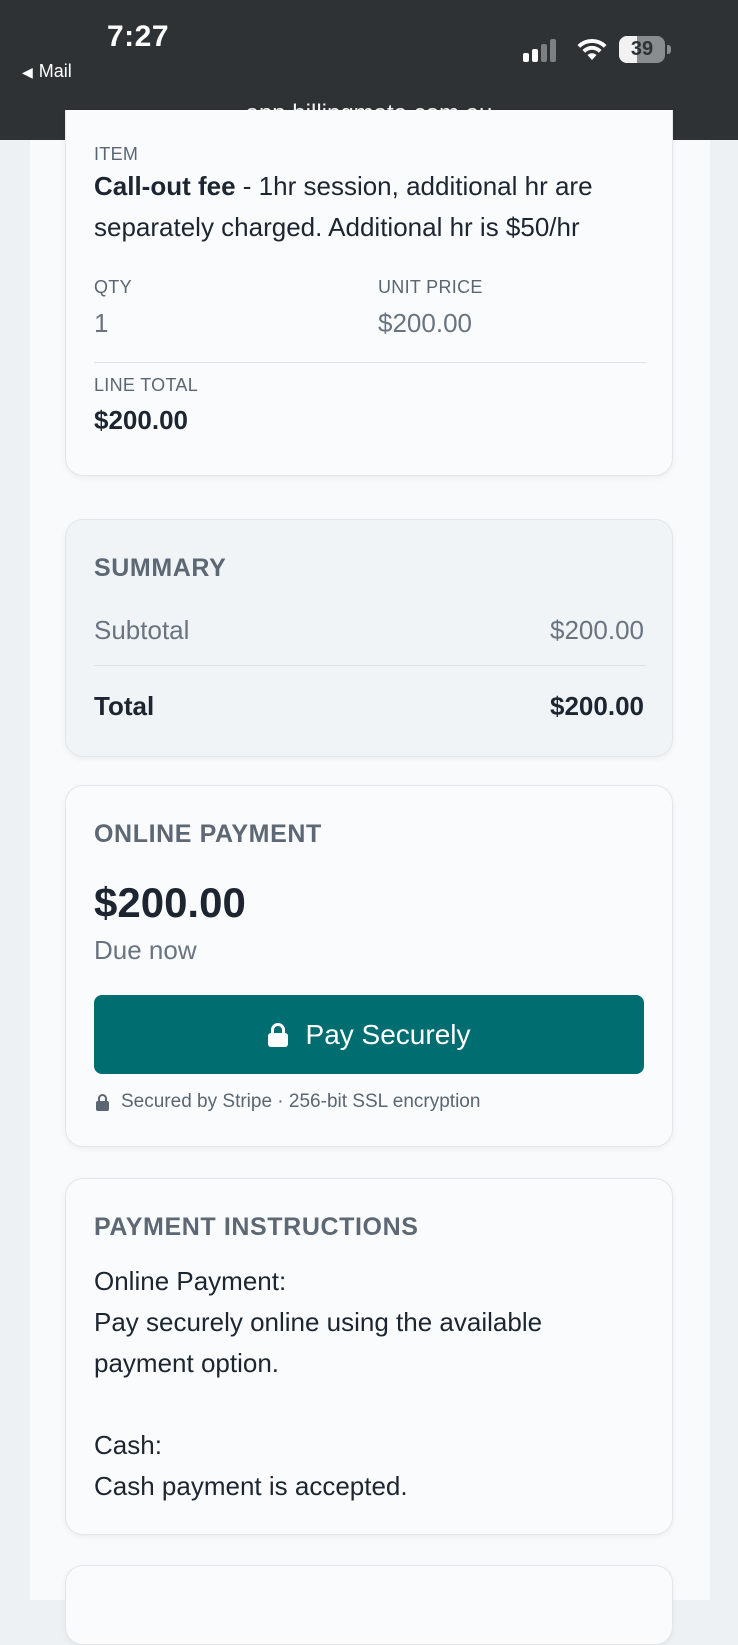 This screenshot has height=1645, width=738. I want to click on pay-securely-button: Pay Securely, so click(369, 1034).